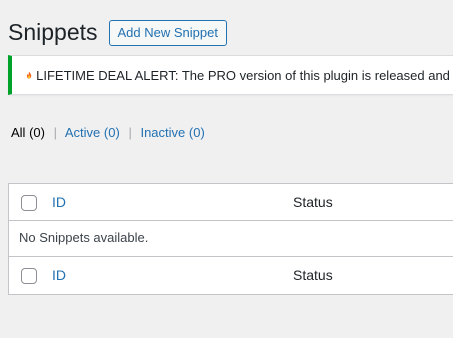 Image resolution: width=453 pixels, height=338 pixels. Describe the element at coordinates (196, 132) in the screenshot. I see `filter-inactive-count: (0)` at that location.